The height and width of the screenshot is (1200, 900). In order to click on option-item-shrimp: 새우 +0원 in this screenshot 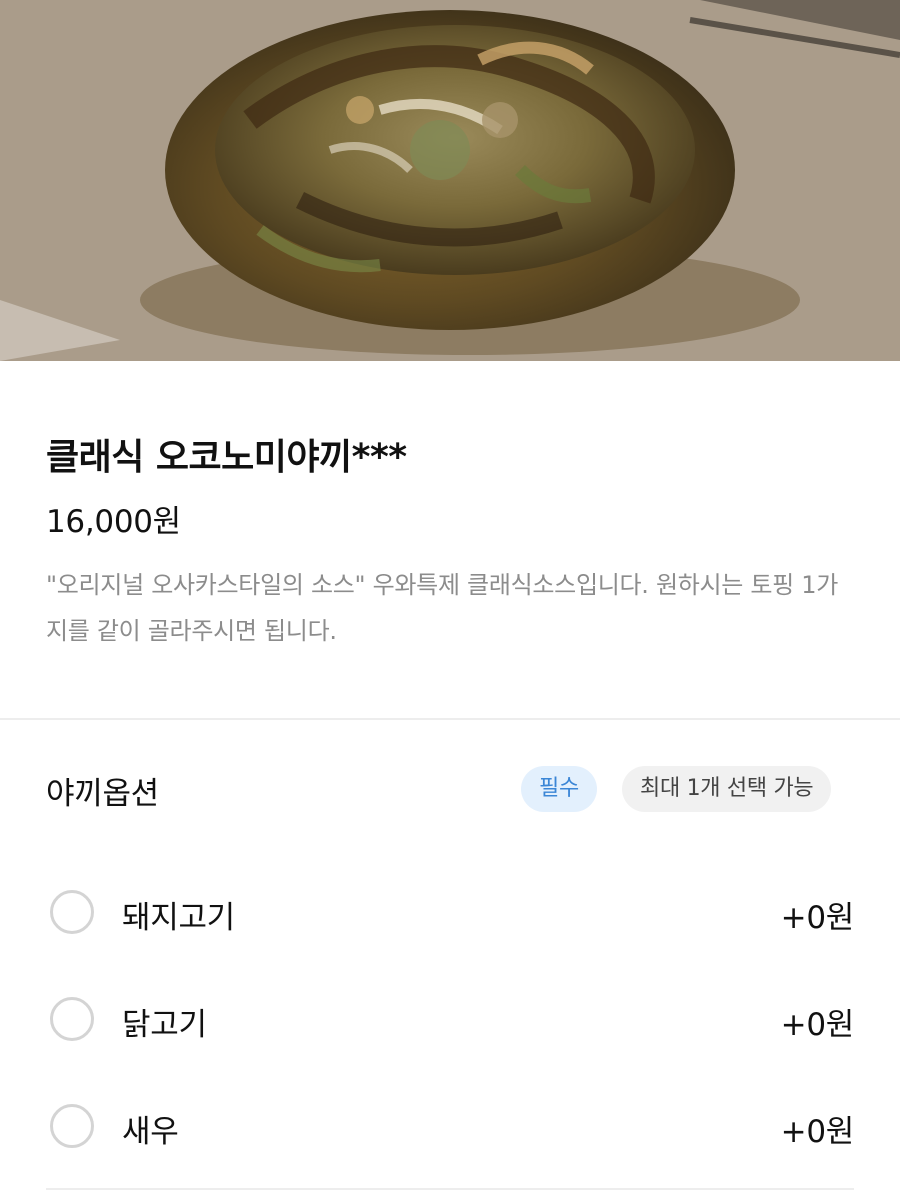, I will do `click(450, 1126)`.